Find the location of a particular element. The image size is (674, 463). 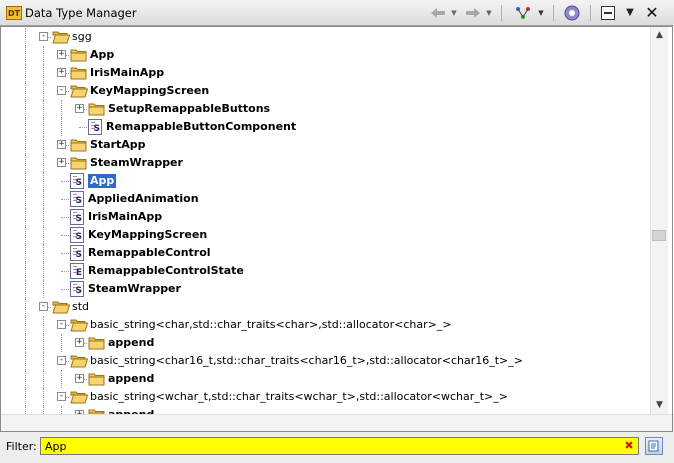

tree-row: - std is located at coordinates (325, 307).